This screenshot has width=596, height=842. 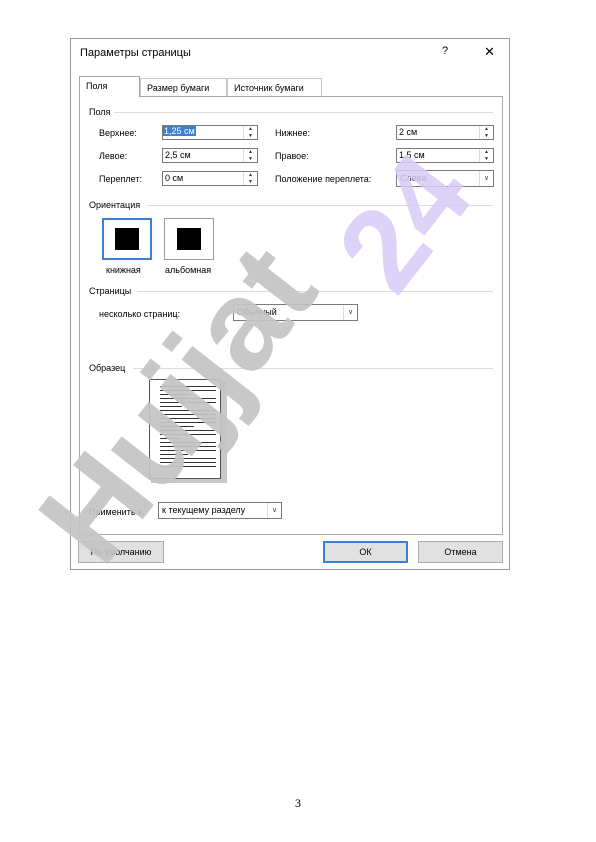 What do you see at coordinates (292, 156) in the screenshot?
I see `right-margin-label: Правое:` at bounding box center [292, 156].